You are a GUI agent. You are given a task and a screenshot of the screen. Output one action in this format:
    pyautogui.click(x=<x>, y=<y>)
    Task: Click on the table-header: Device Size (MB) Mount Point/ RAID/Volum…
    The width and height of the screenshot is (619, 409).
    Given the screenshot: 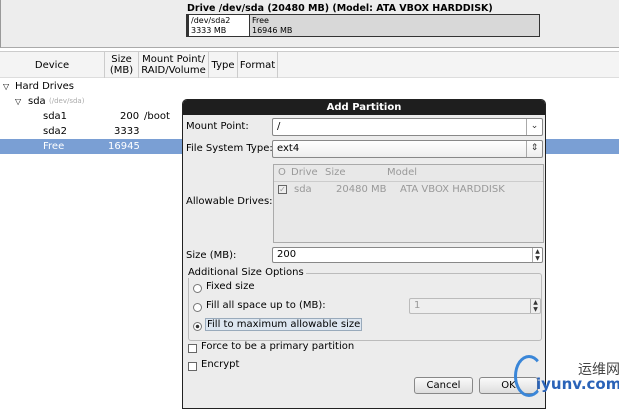 What is the action you would take?
    pyautogui.click(x=309, y=64)
    